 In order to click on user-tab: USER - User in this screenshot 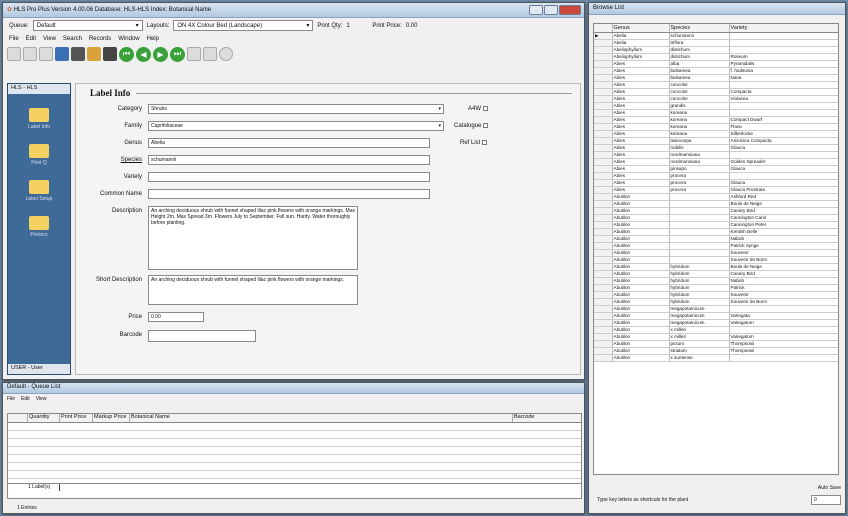, I will do `click(39, 369)`.